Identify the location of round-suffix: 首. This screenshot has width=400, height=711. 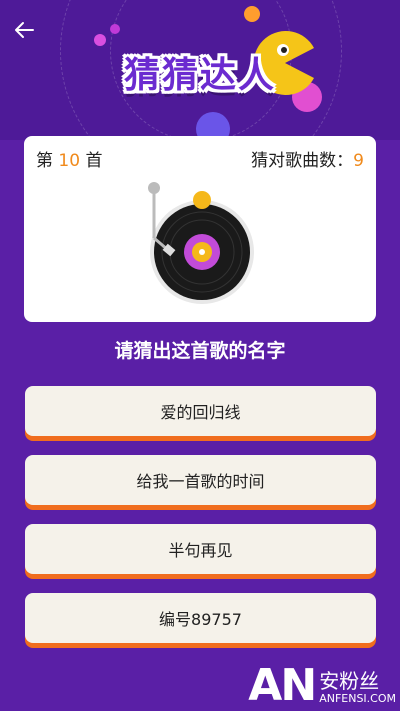
(94, 161).